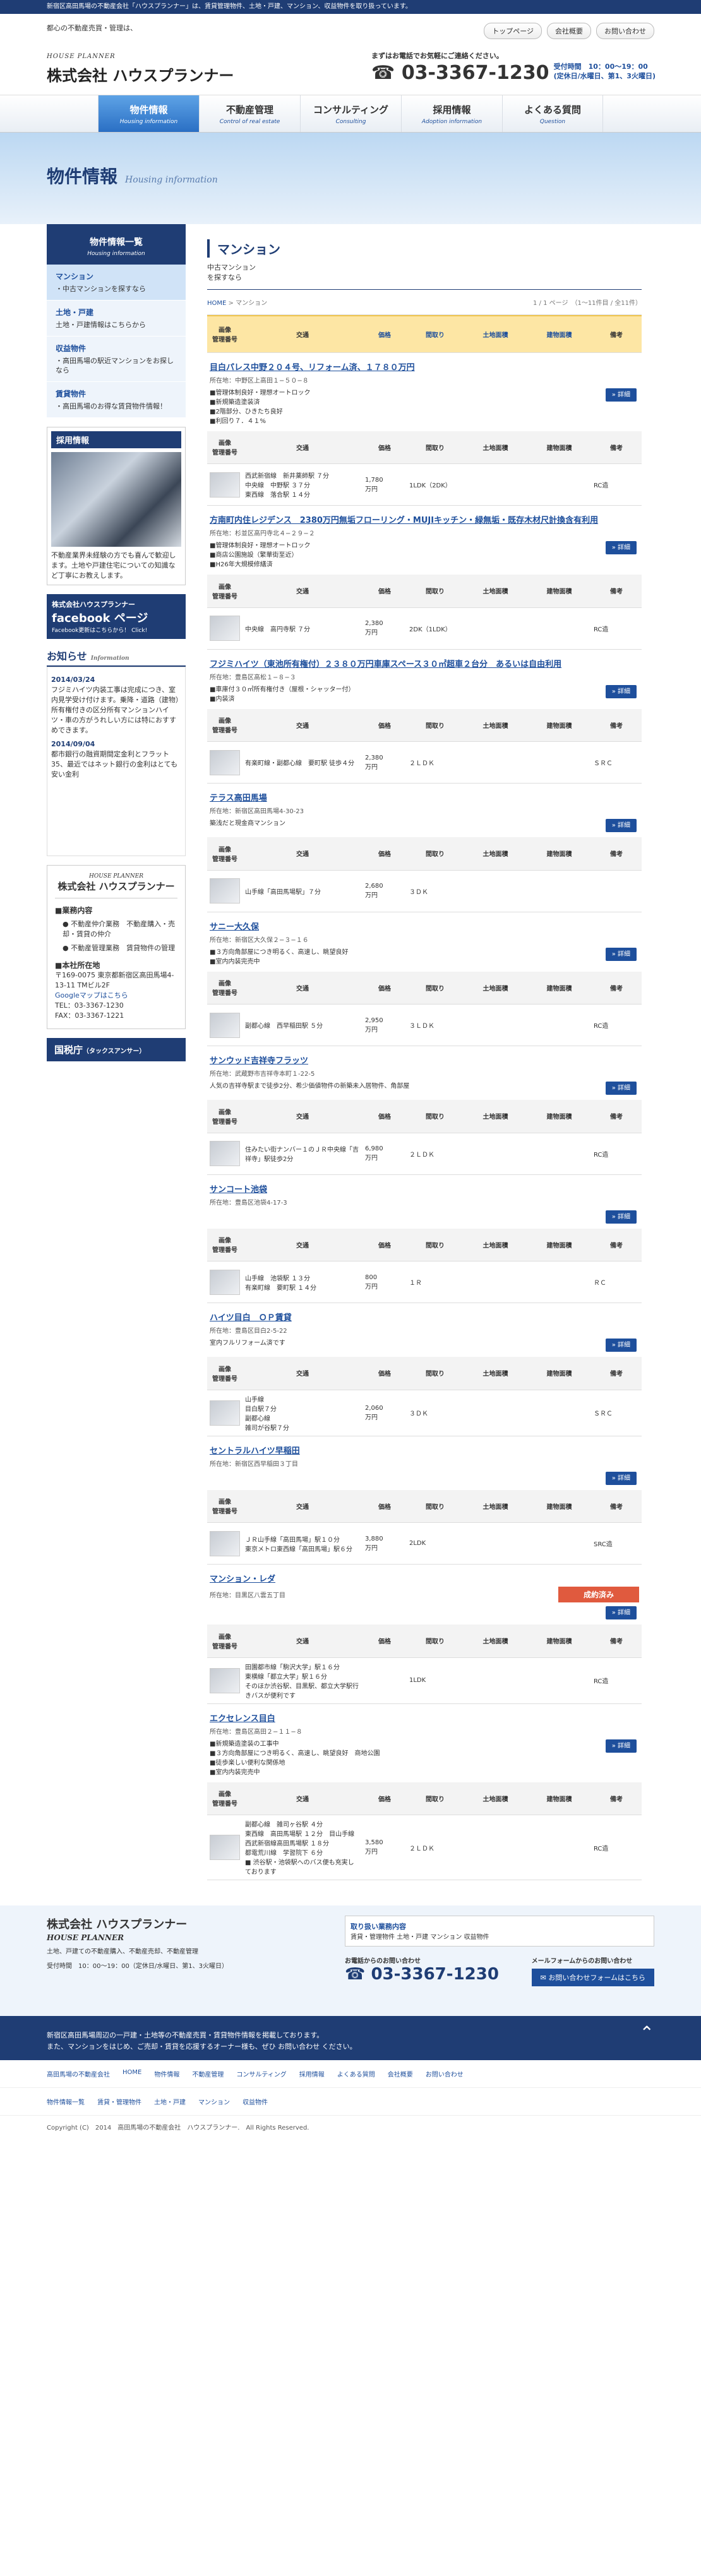 Image resolution: width=701 pixels, height=2576 pixels. What do you see at coordinates (592, 1977) in the screenshot?
I see `contact-form-button: ✉ お問い合わせフォームはこちら` at bounding box center [592, 1977].